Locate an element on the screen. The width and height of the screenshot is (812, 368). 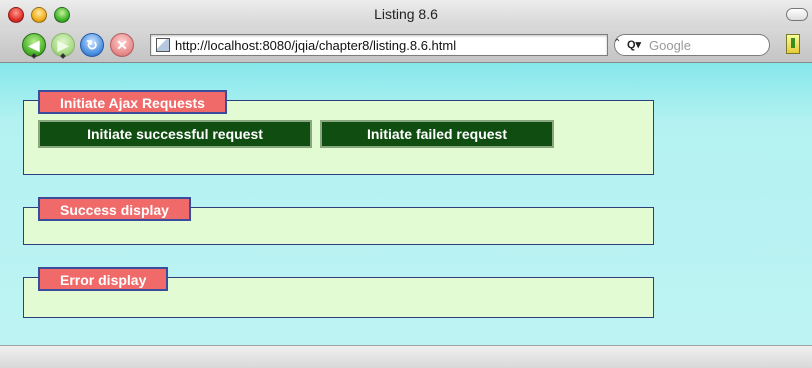
search-icon: Q▾ is located at coordinates (634, 44).